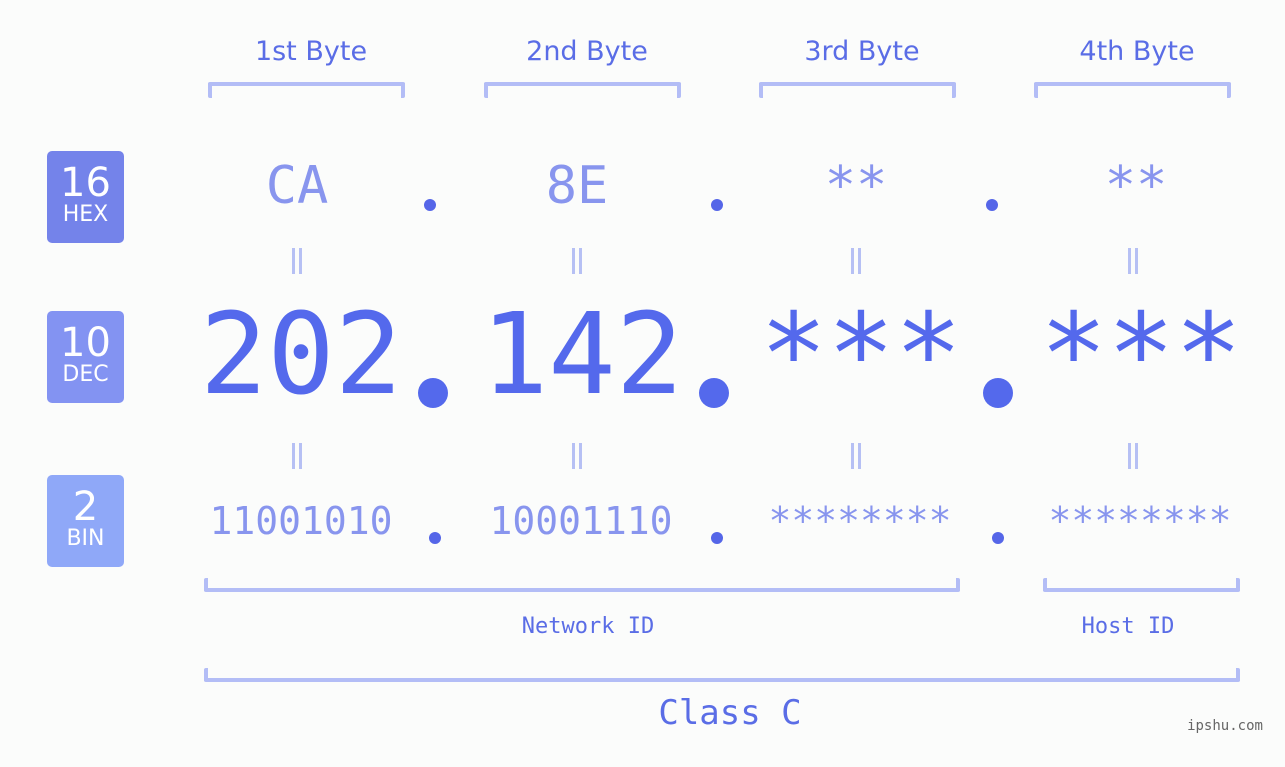  I want to click on dec-byte-1: 202, so click(301, 355).